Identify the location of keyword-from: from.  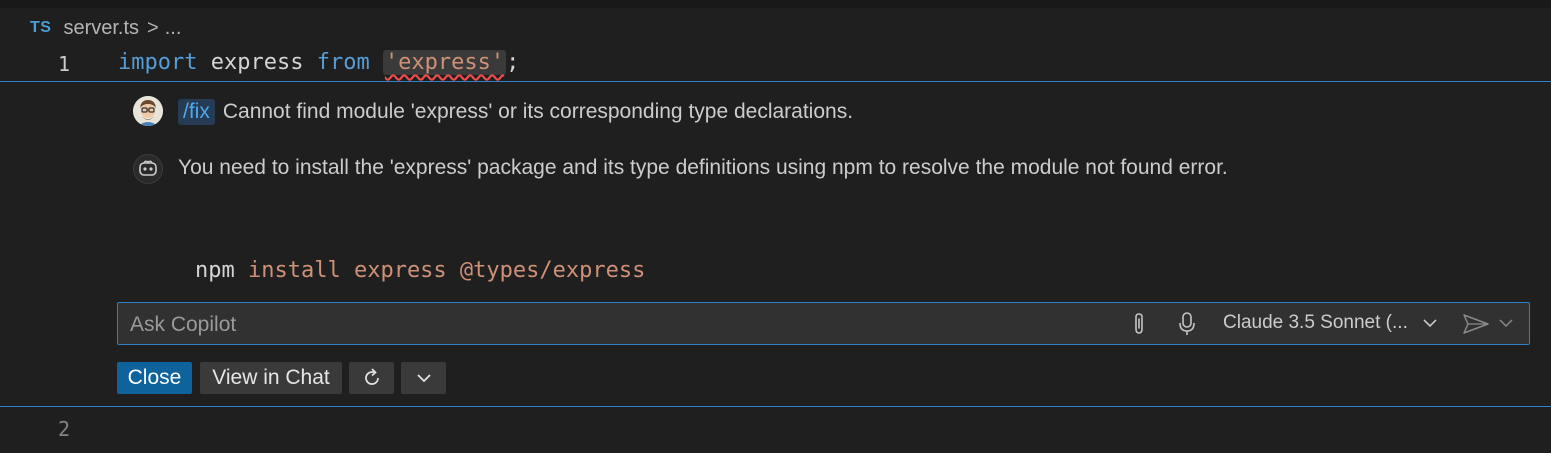
(343, 62).